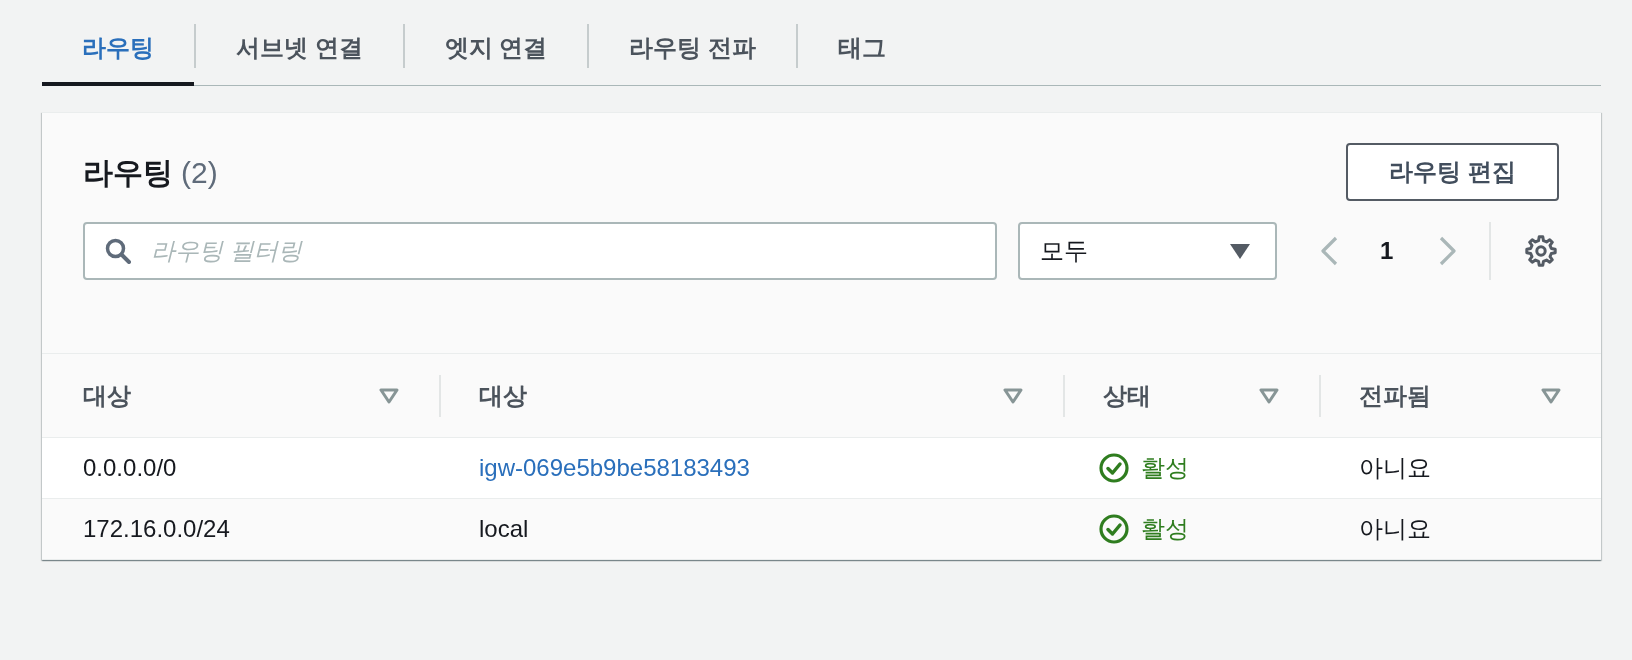 Image resolution: width=1632 pixels, height=660 pixels. Describe the element at coordinates (299, 43) in the screenshot. I see `tab: 서브넷 연결` at that location.